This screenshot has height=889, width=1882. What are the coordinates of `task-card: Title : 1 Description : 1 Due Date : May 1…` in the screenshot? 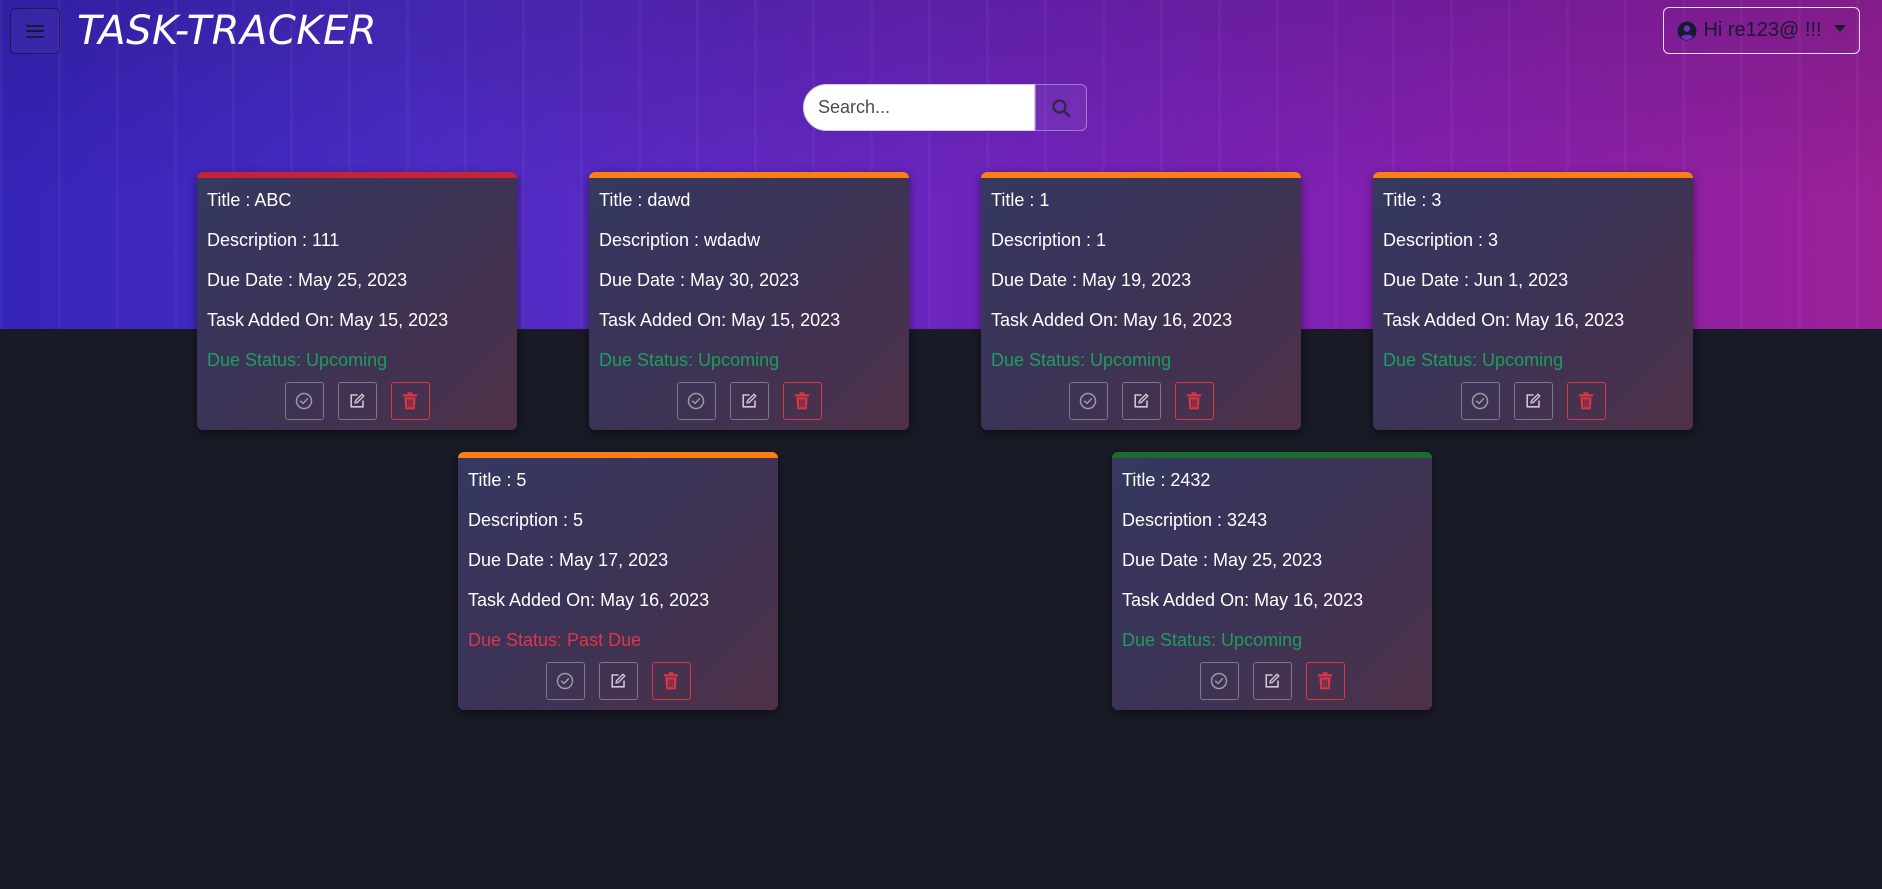 It's located at (1141, 301).